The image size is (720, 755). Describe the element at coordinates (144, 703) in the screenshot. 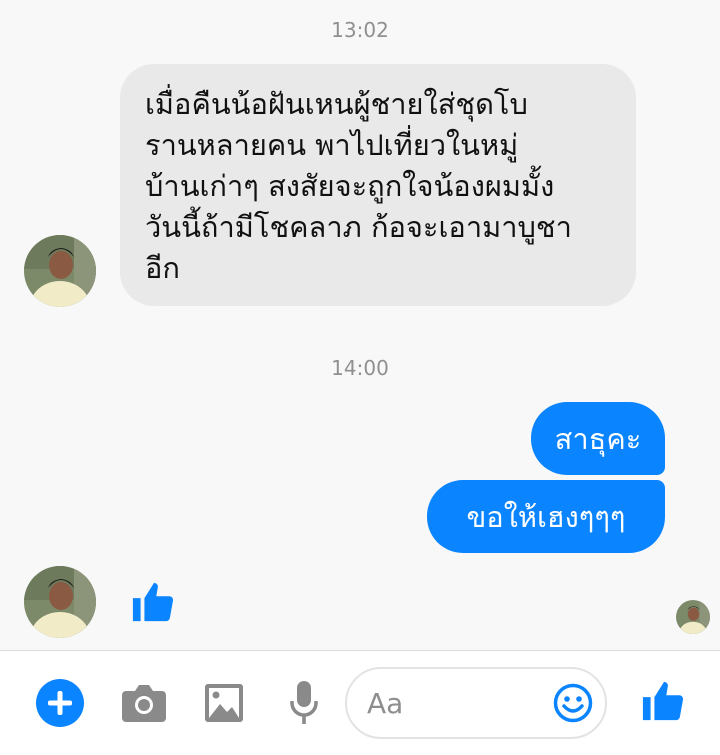

I see `camera-icon` at that location.